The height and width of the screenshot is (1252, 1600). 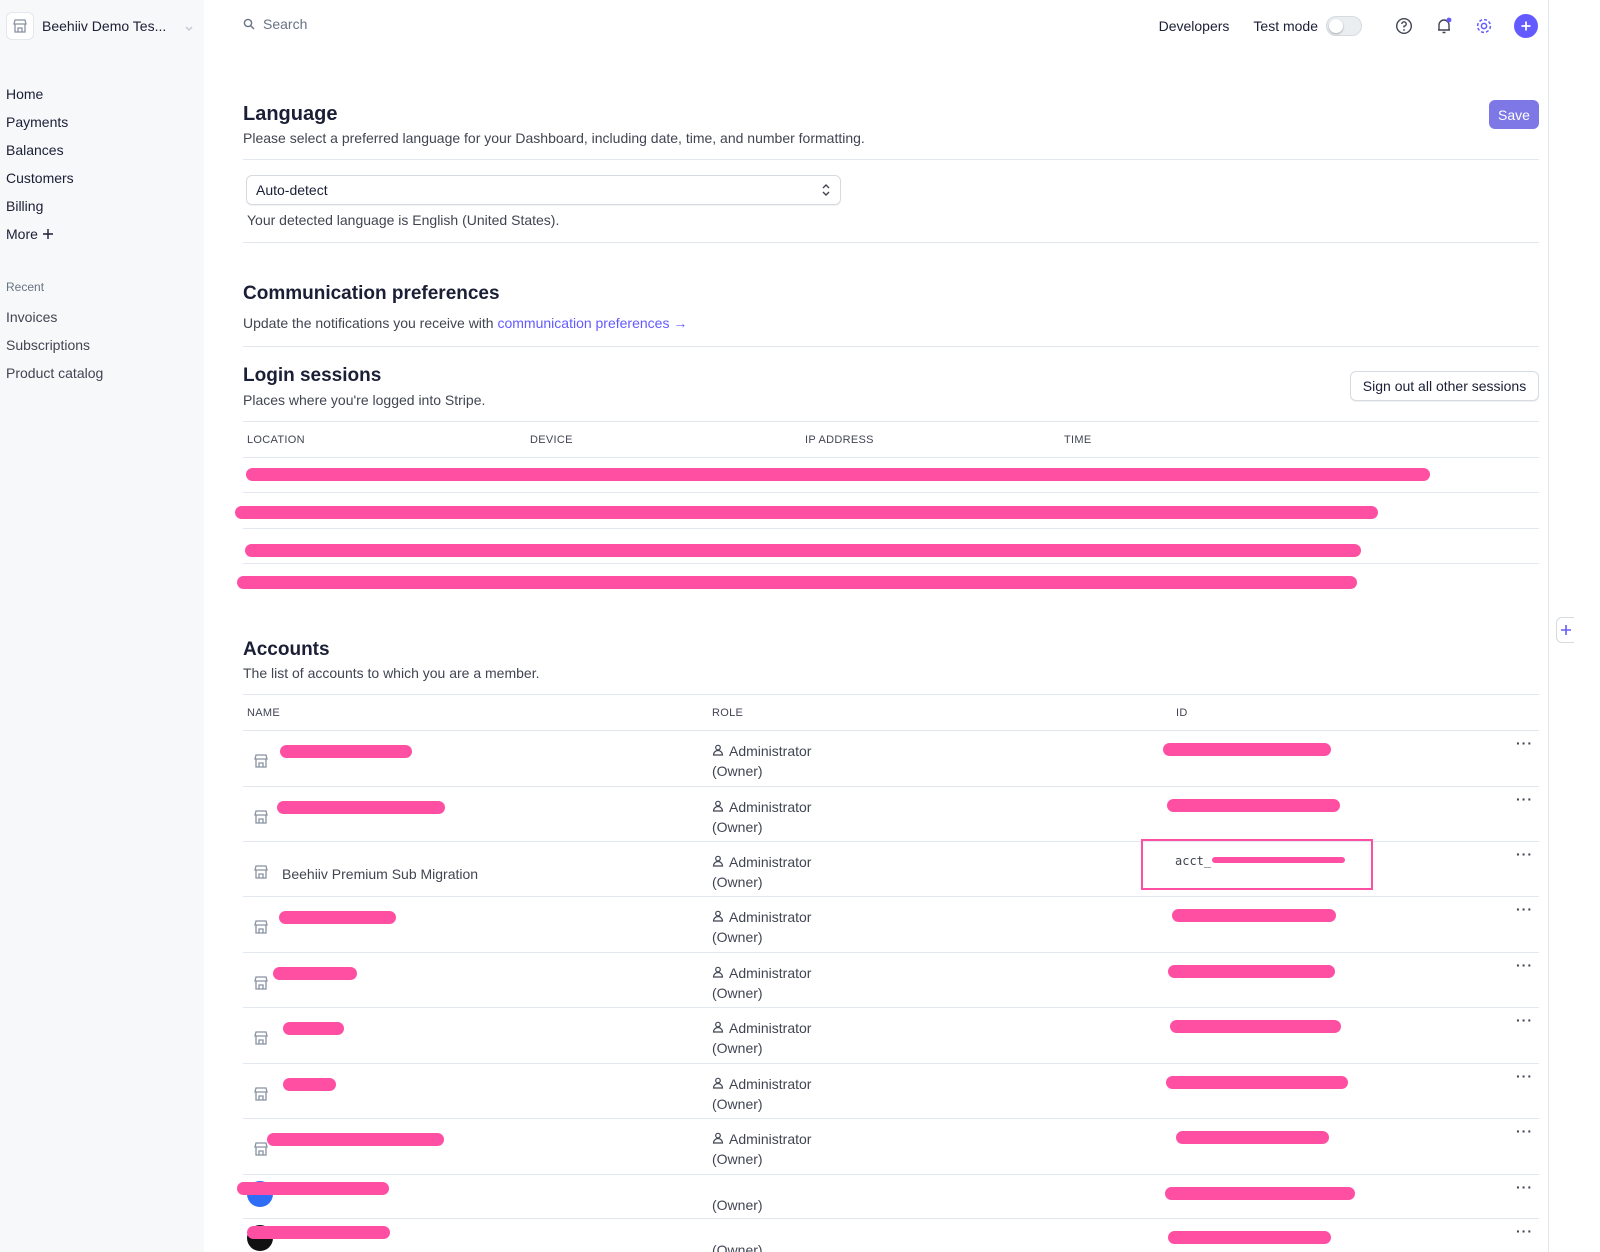 What do you see at coordinates (1194, 26) in the screenshot?
I see `developers-link: Developers` at bounding box center [1194, 26].